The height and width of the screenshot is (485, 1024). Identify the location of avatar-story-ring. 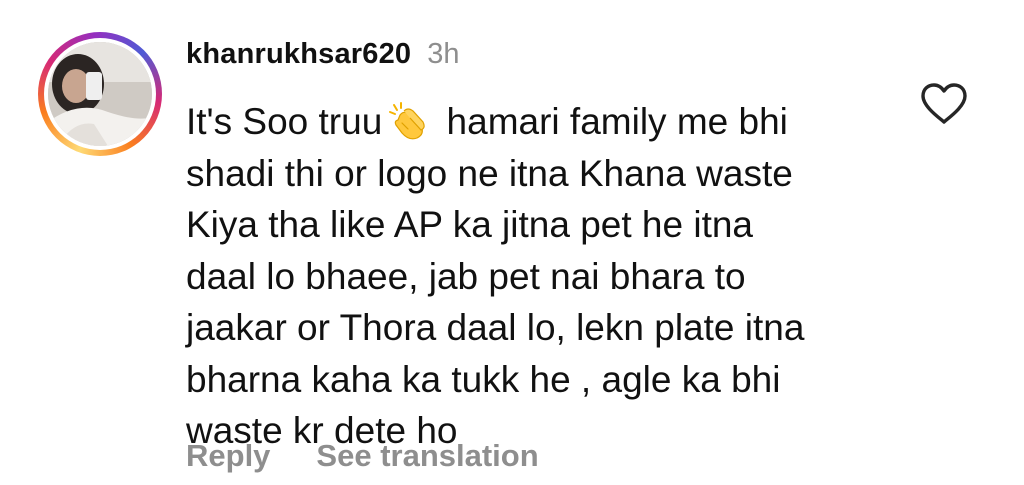
(100, 94).